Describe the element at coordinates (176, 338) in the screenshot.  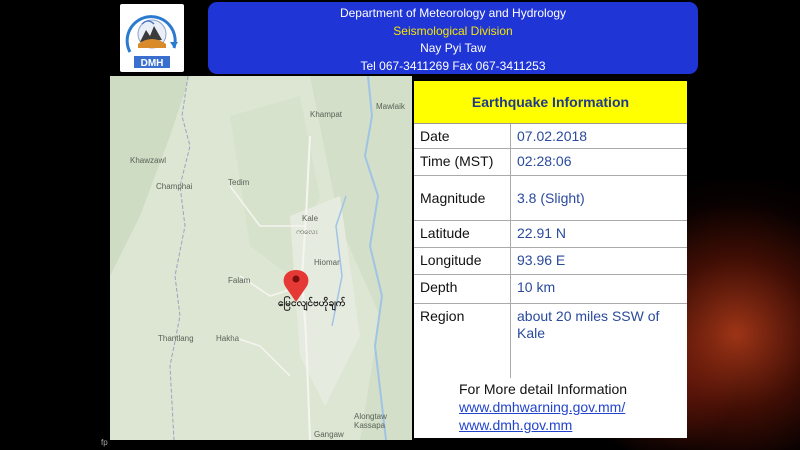
I see `map-label-thantlang: Thantlang` at that location.